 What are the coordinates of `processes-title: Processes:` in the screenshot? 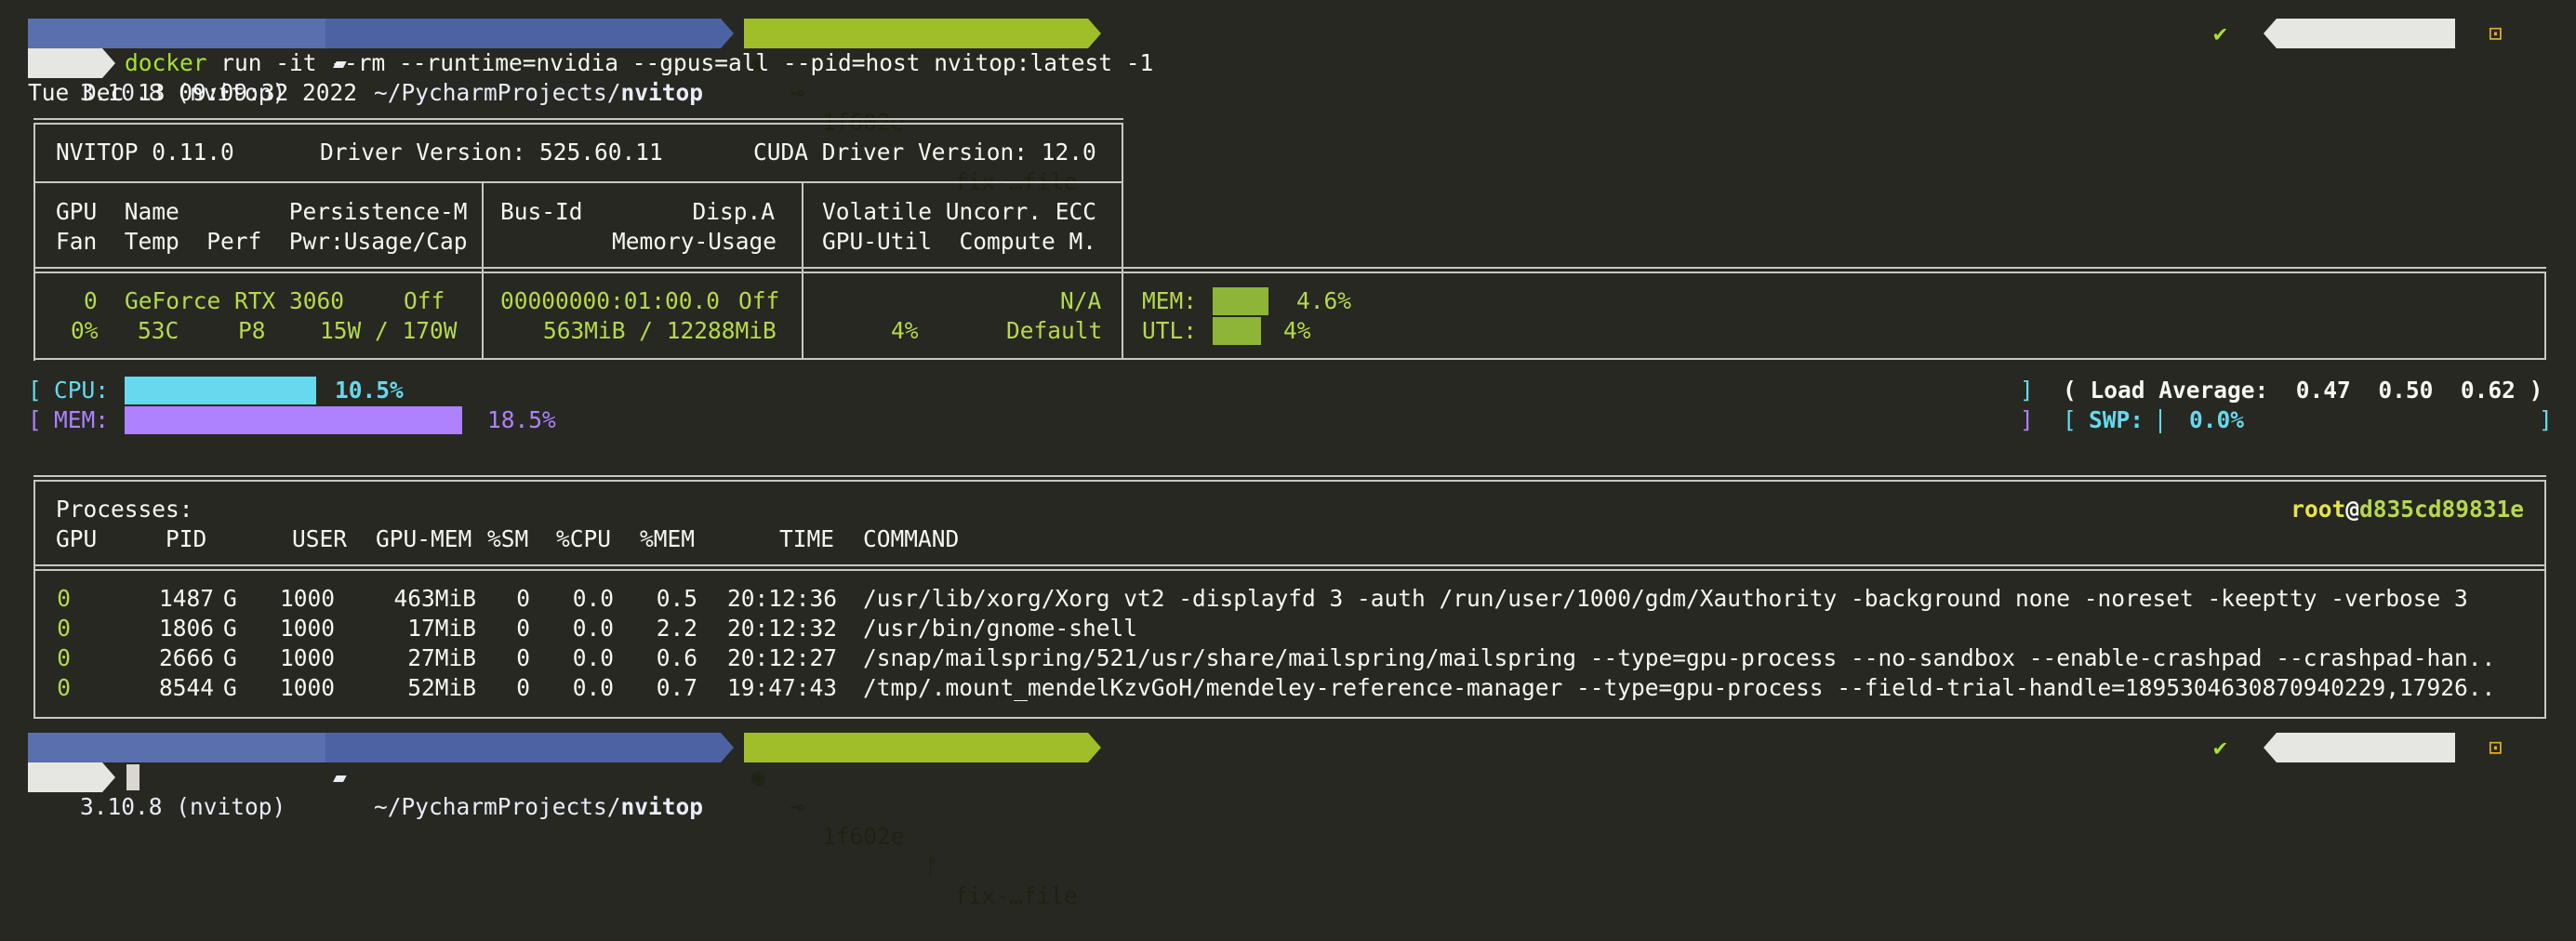 It's located at (124, 509).